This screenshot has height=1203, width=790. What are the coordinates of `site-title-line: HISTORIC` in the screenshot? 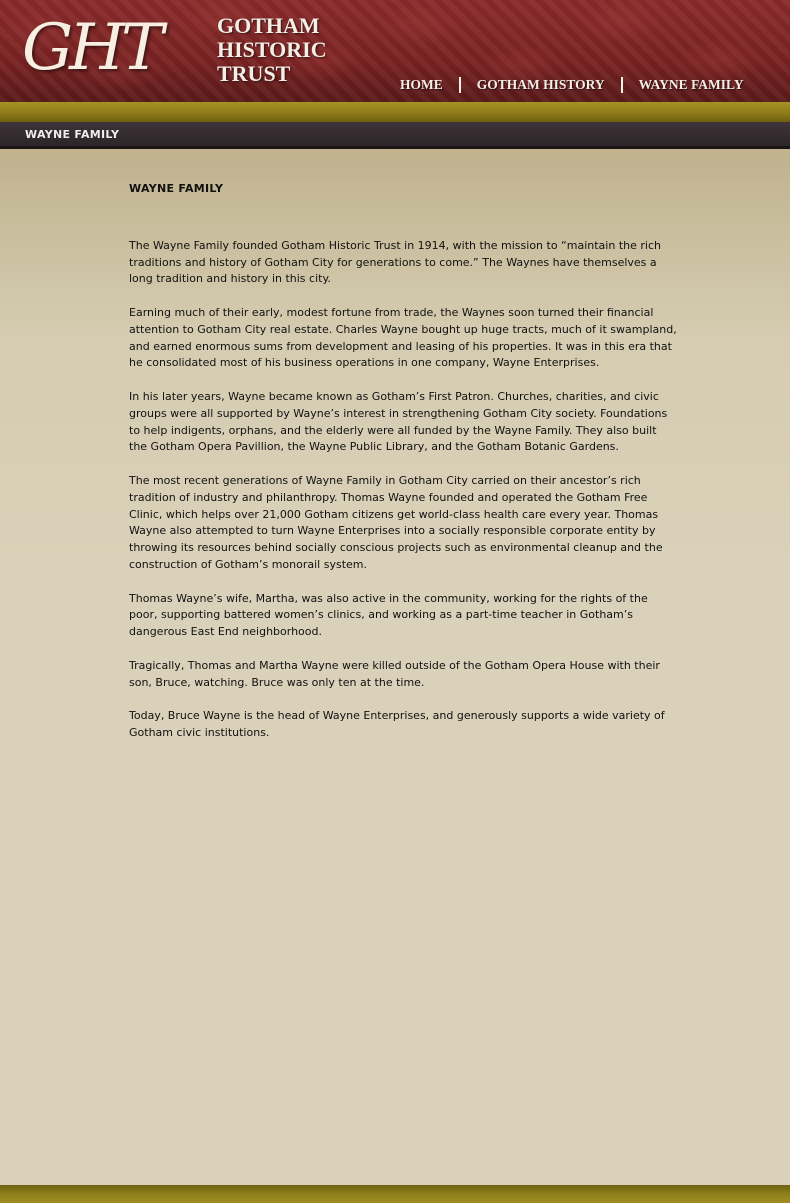 It's located at (272, 49).